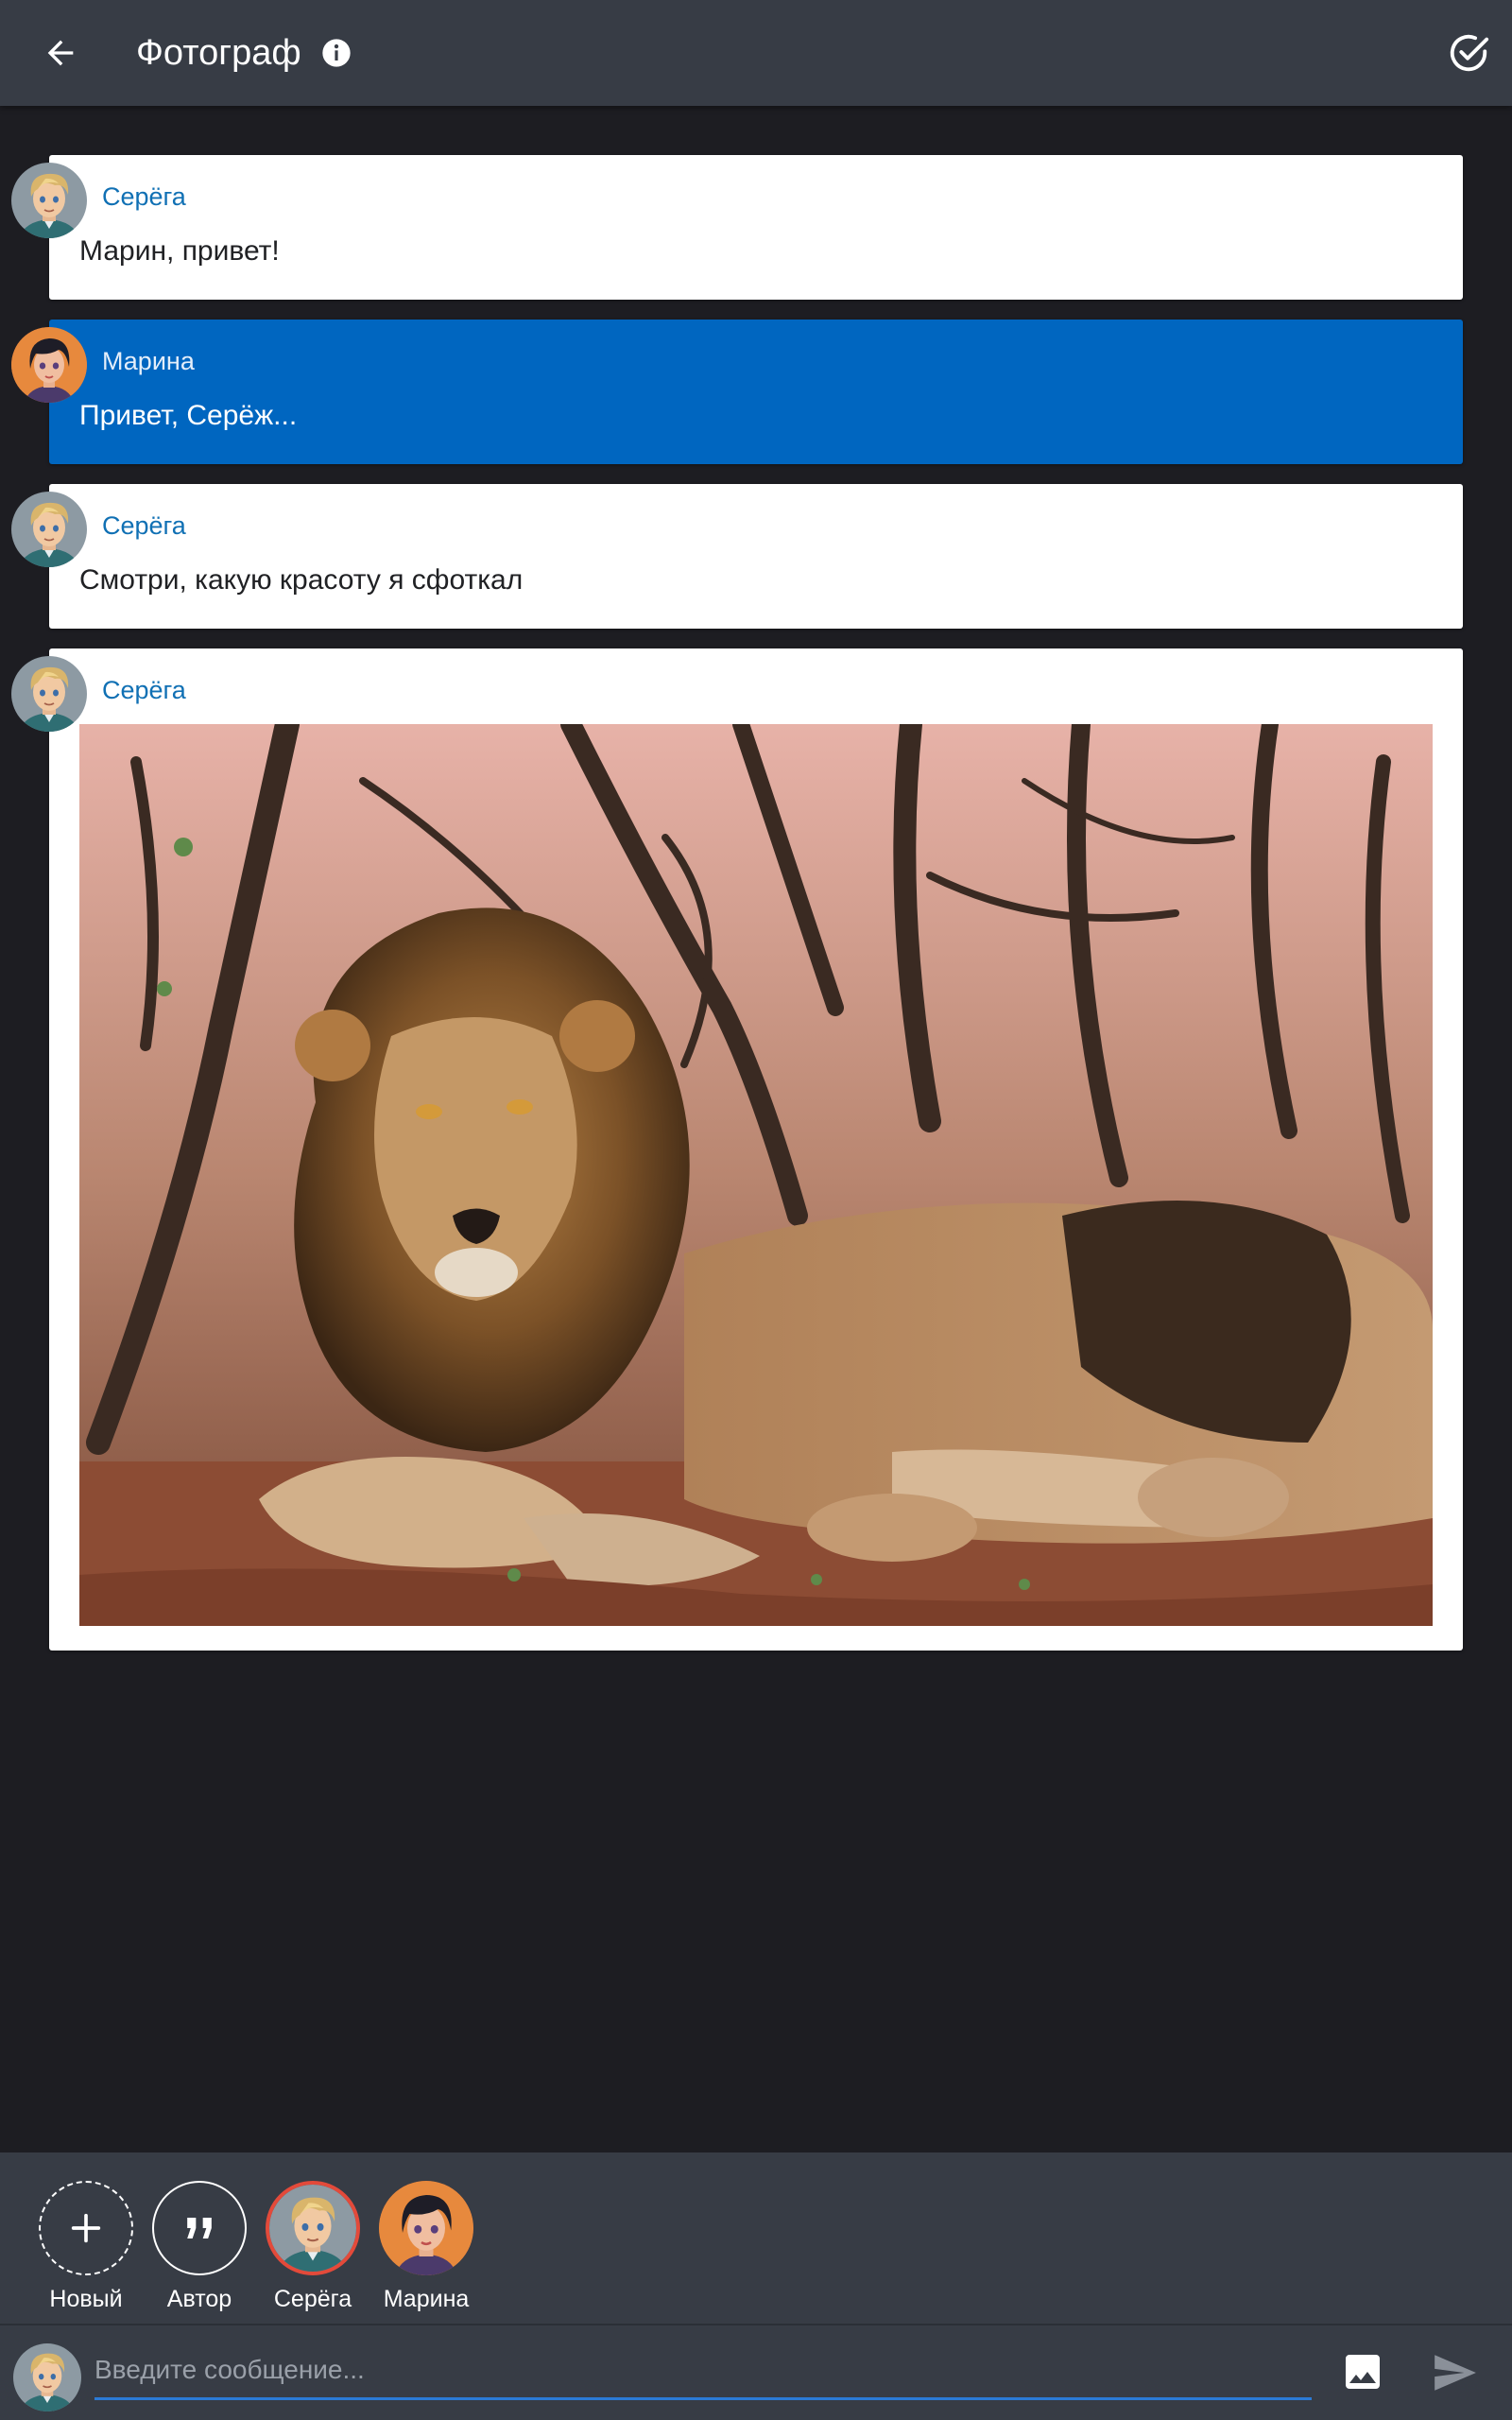  I want to click on back-button, so click(60, 52).